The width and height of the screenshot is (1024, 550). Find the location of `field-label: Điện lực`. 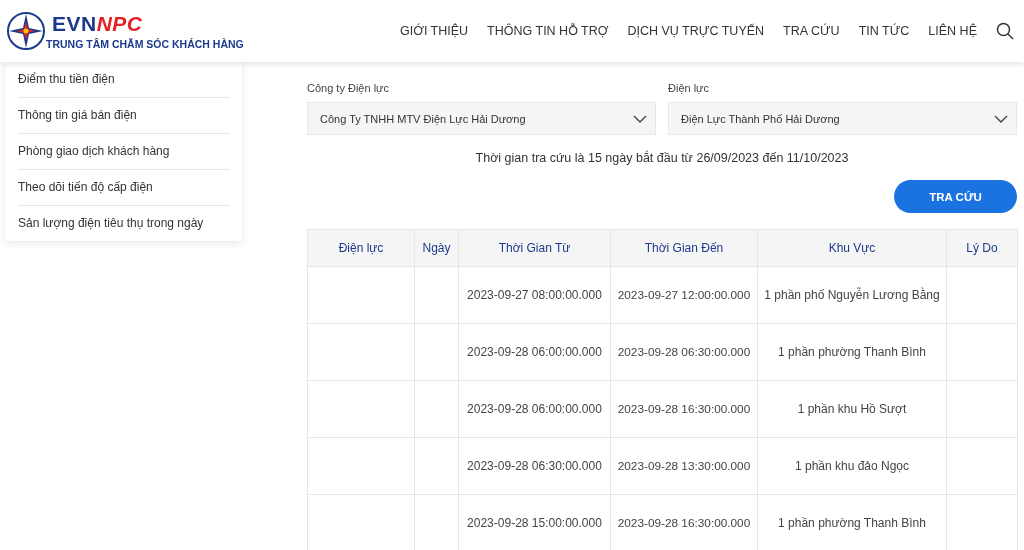

field-label: Điện lực is located at coordinates (689, 88).